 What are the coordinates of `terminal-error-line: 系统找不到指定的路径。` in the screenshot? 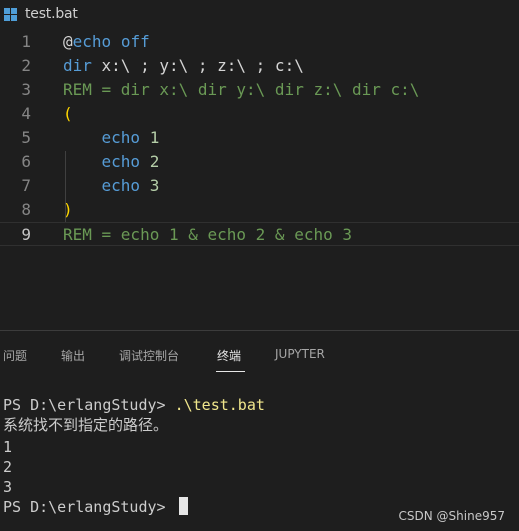 It's located at (86, 425).